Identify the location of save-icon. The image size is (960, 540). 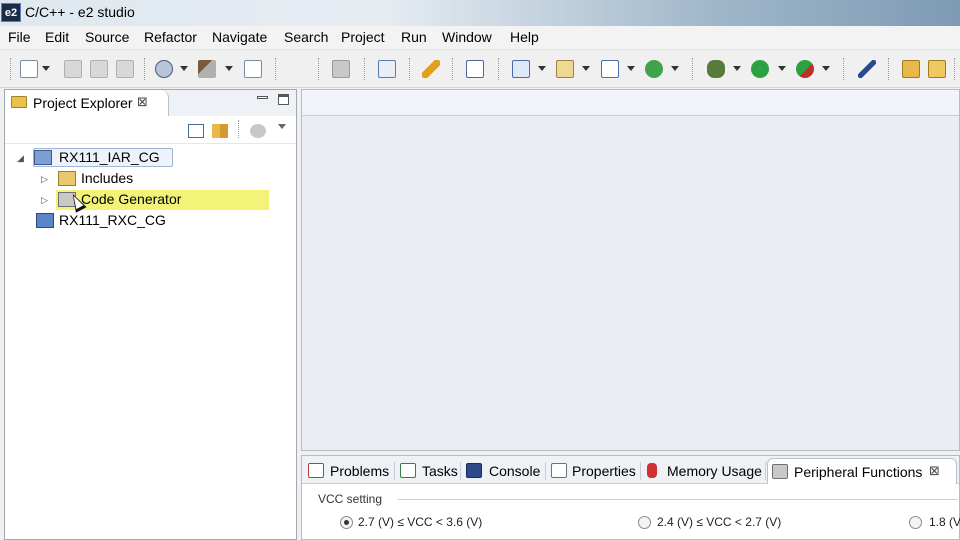
(73, 69).